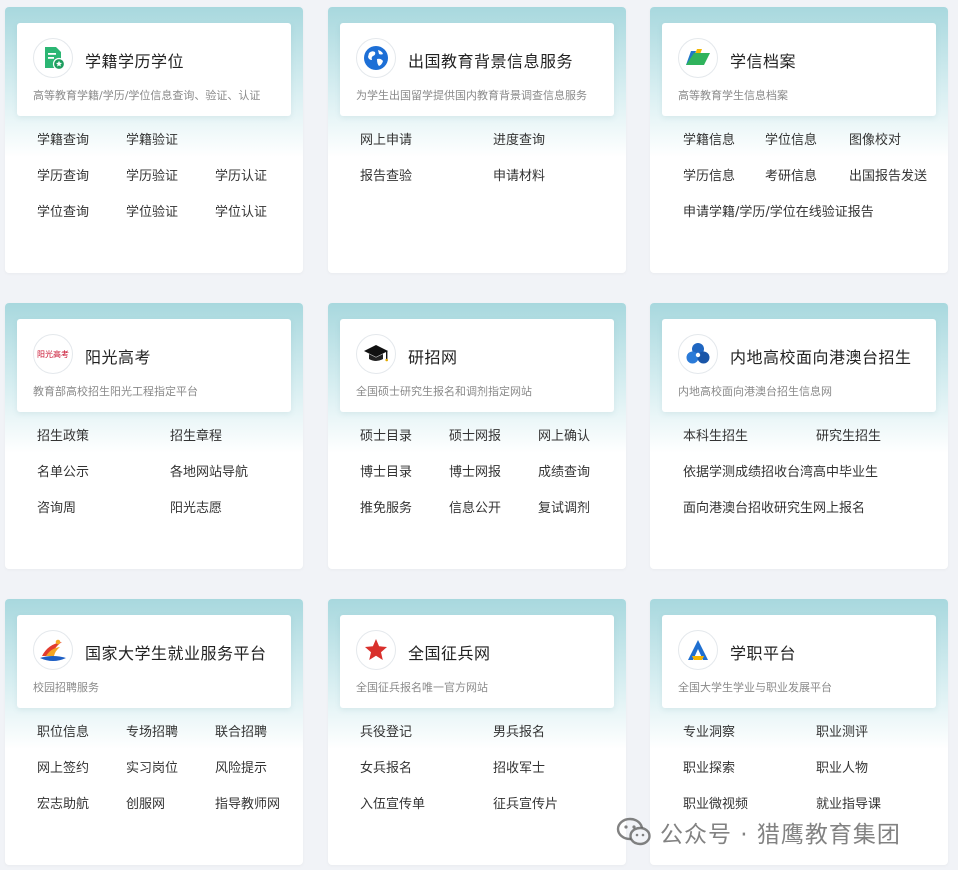  I want to click on card-subtitle: 内地高校面向港澳台招生信息网, so click(755, 391).